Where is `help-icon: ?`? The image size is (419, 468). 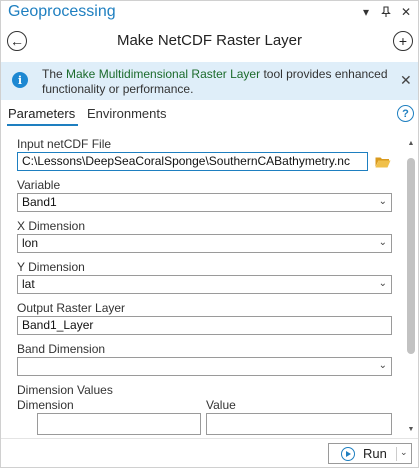
help-icon: ? is located at coordinates (405, 113).